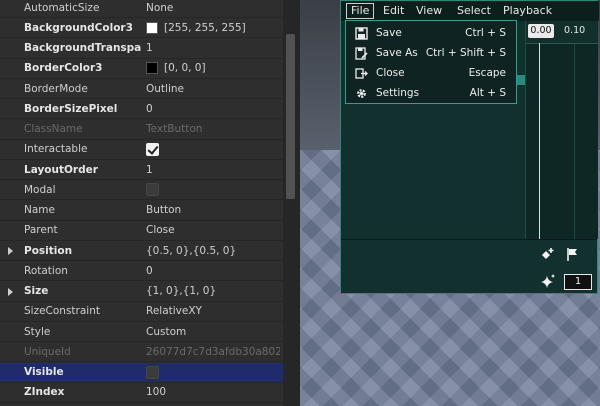  What do you see at coordinates (485, 33) in the screenshot?
I see `file-menu-save-shortcut: Ctrl + S` at bounding box center [485, 33].